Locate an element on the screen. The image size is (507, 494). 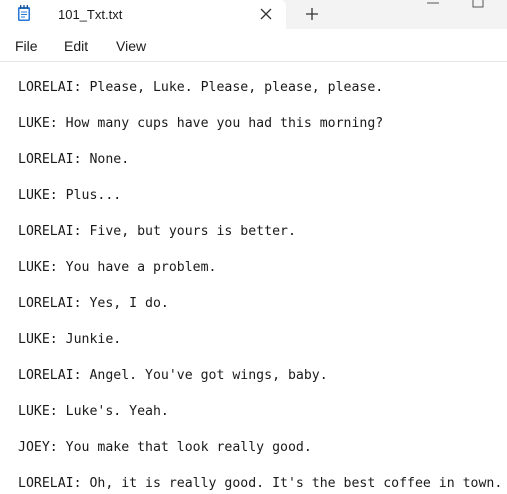
menu-bar: File Edit View is located at coordinates (253, 45).